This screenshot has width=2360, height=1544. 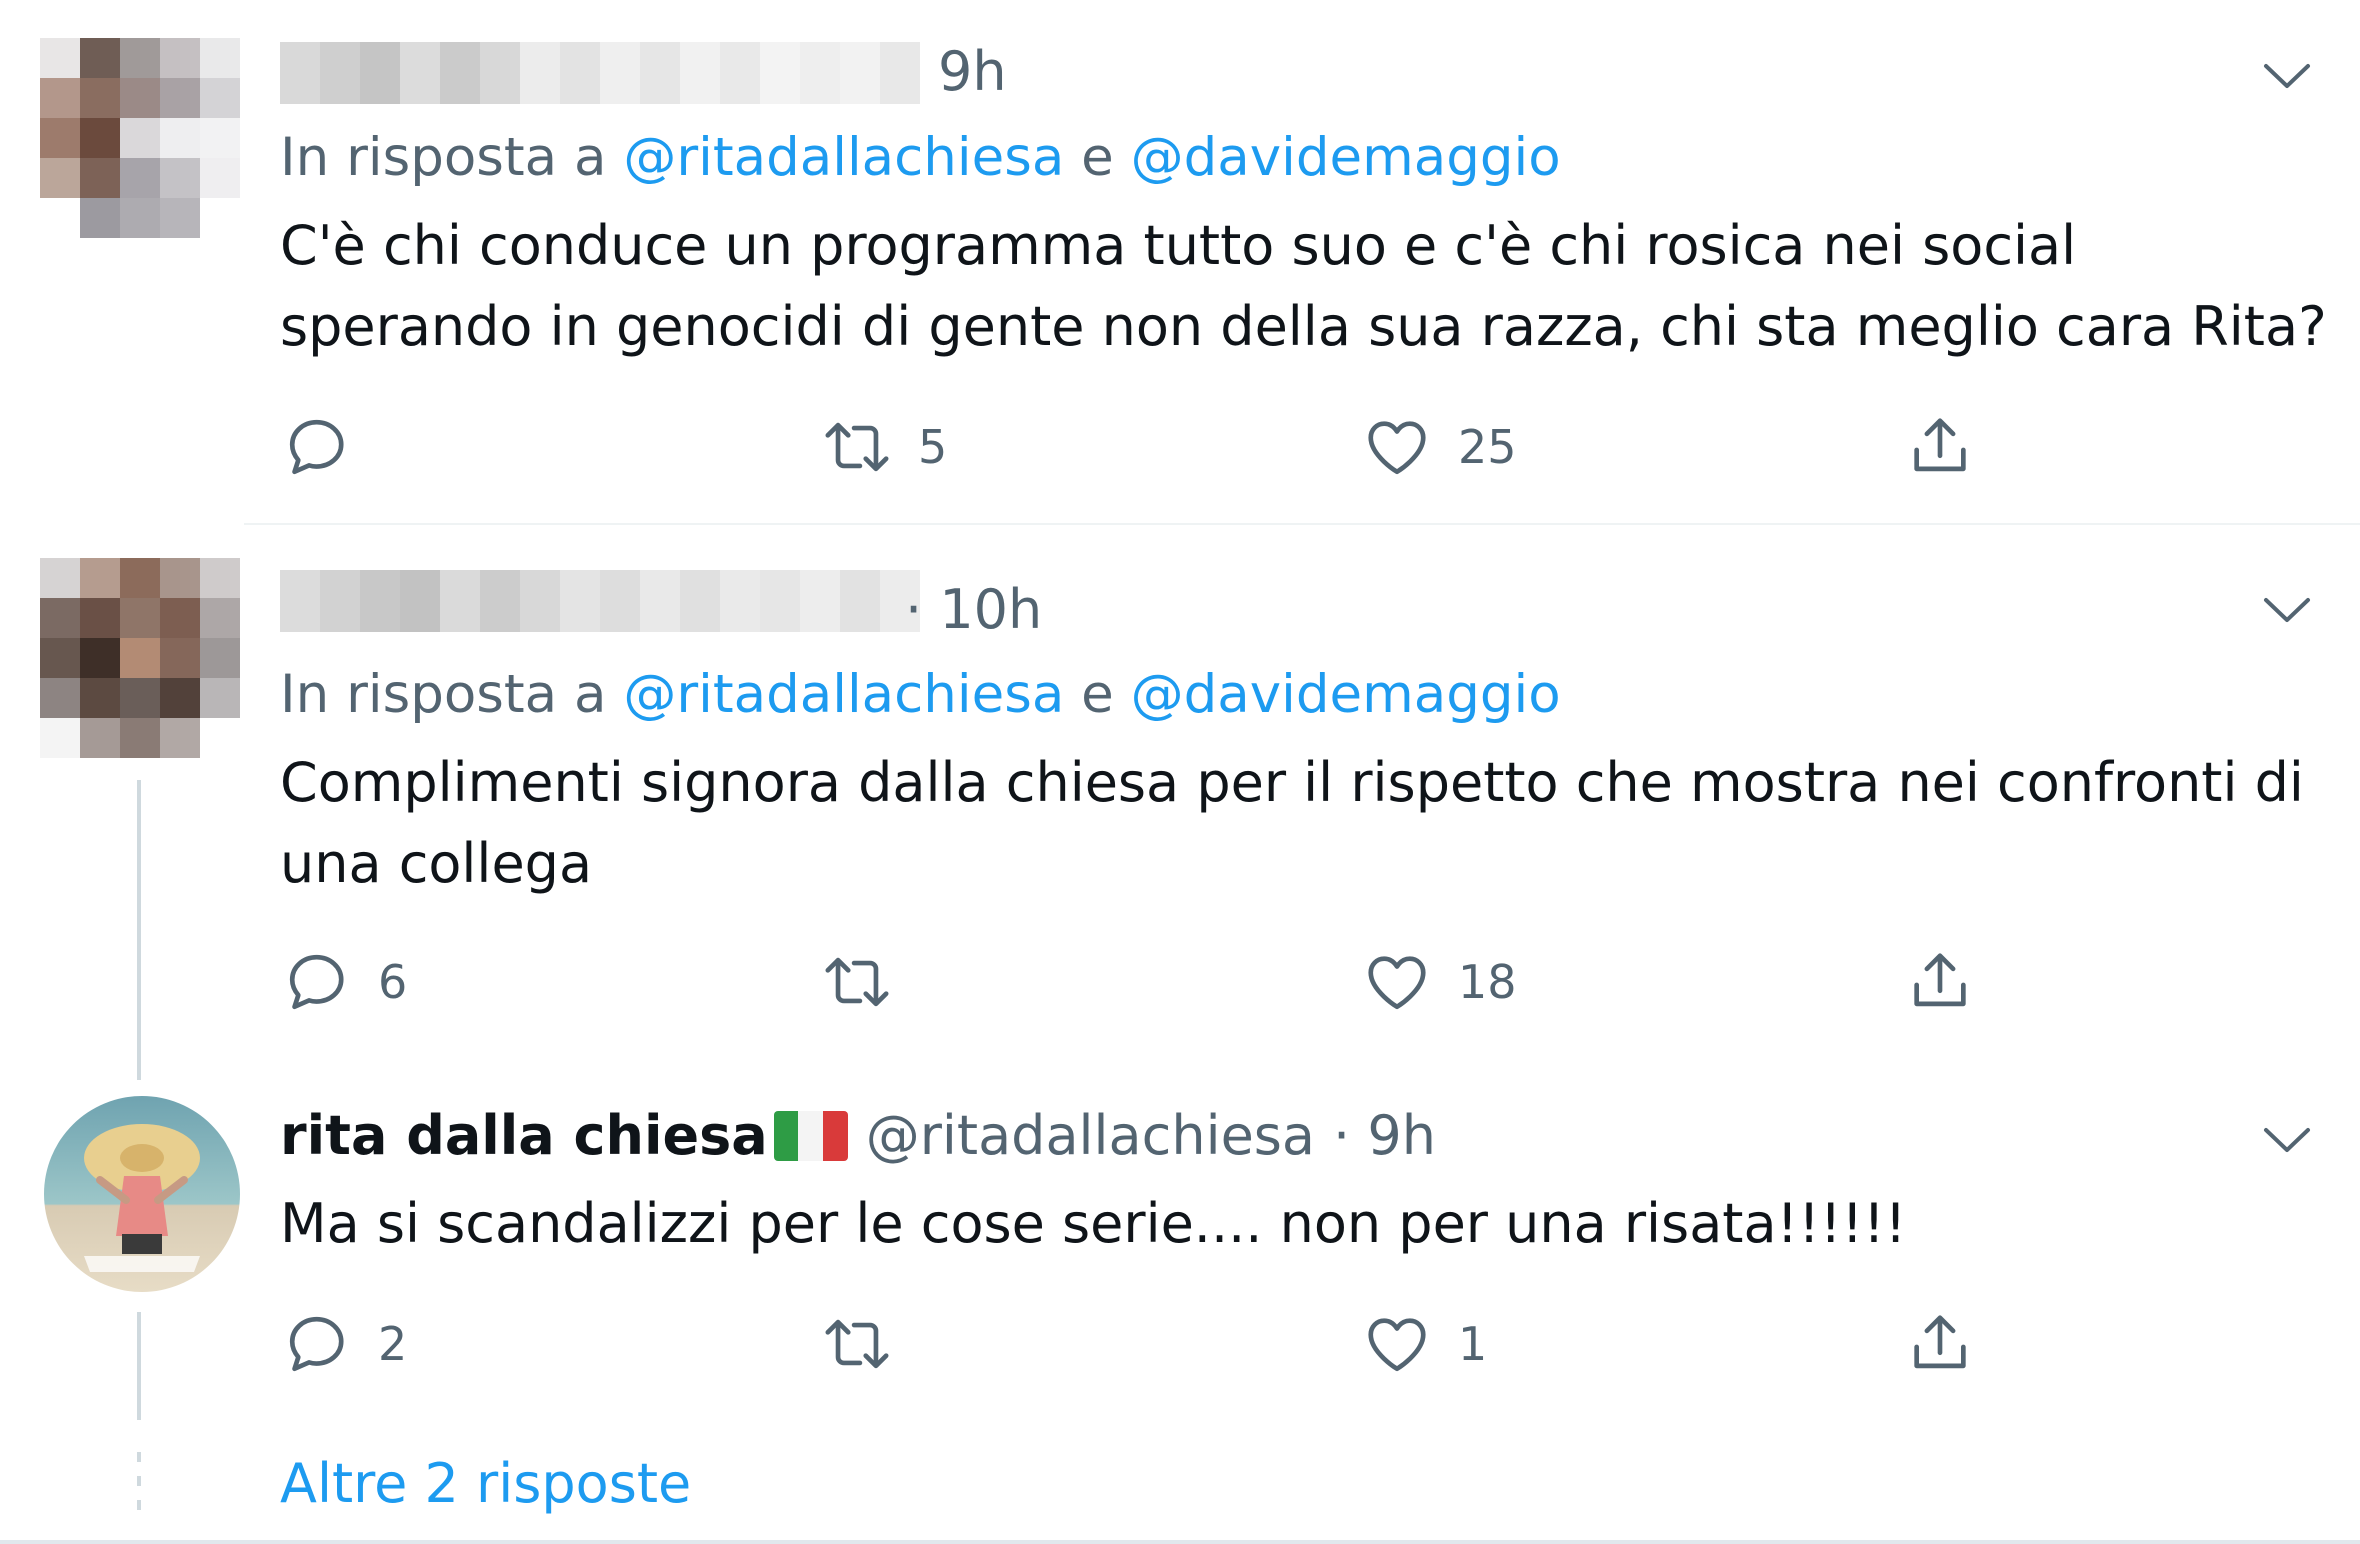 I want to click on retweet-button: 5, so click(x=884, y=447).